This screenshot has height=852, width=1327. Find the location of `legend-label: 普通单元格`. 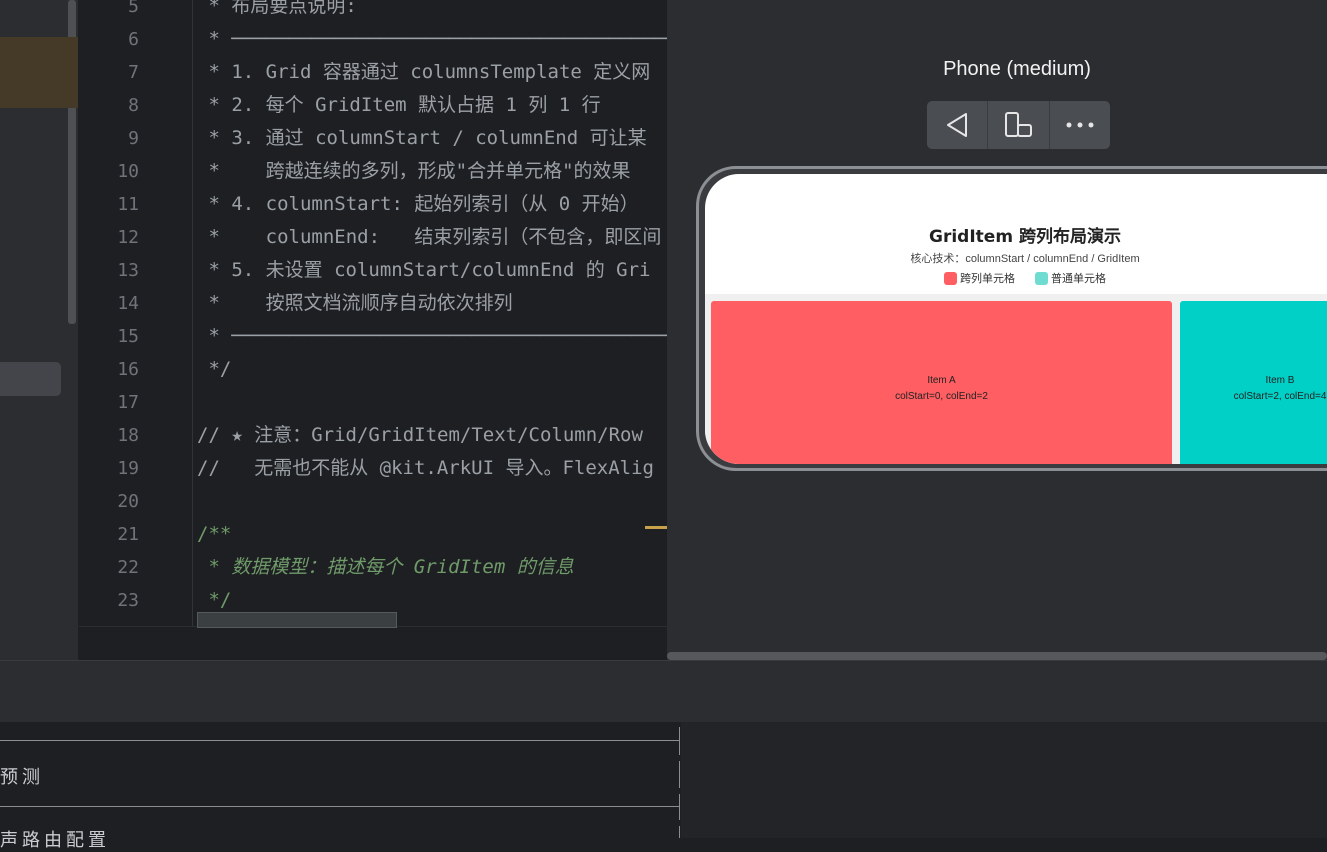

legend-label: 普通单元格 is located at coordinates (1078, 279).